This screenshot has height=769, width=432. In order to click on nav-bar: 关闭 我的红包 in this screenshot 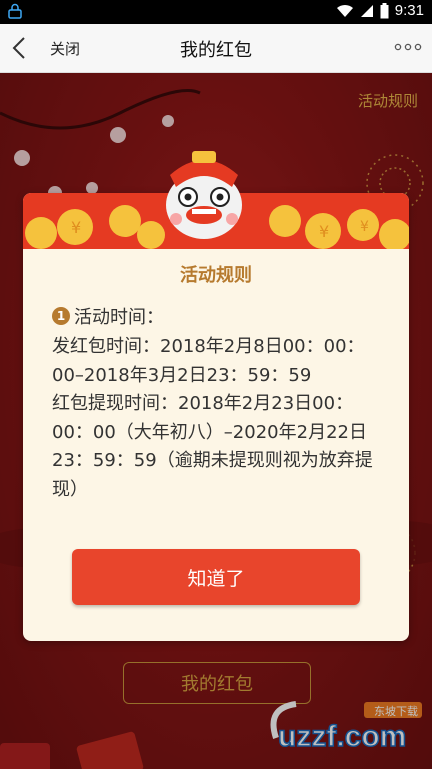, I will do `click(216, 48)`.